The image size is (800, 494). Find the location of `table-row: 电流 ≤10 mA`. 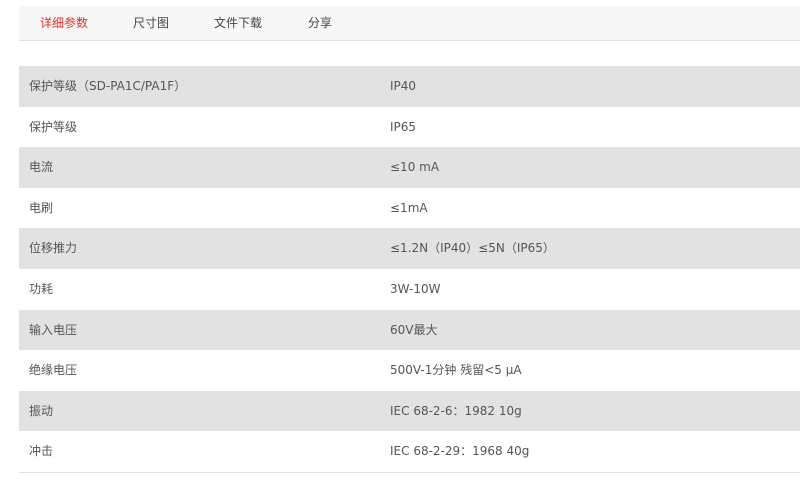

table-row: 电流 ≤10 mA is located at coordinates (409, 167).